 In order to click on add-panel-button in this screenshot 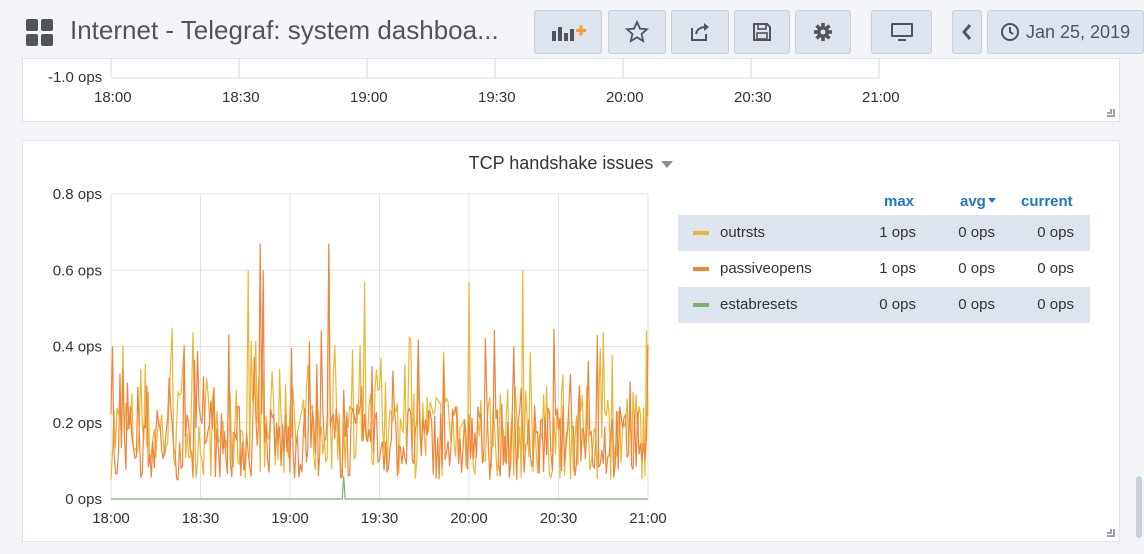, I will do `click(568, 32)`.